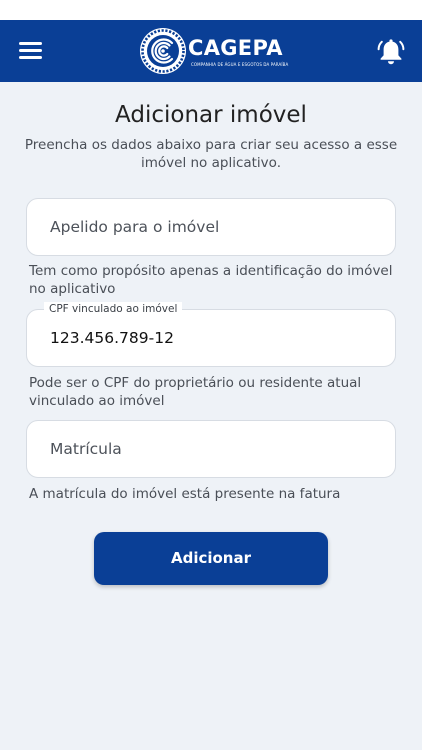 Image resolution: width=422 pixels, height=750 pixels. What do you see at coordinates (391, 52) in the screenshot?
I see `bell-ringing-icon` at bounding box center [391, 52].